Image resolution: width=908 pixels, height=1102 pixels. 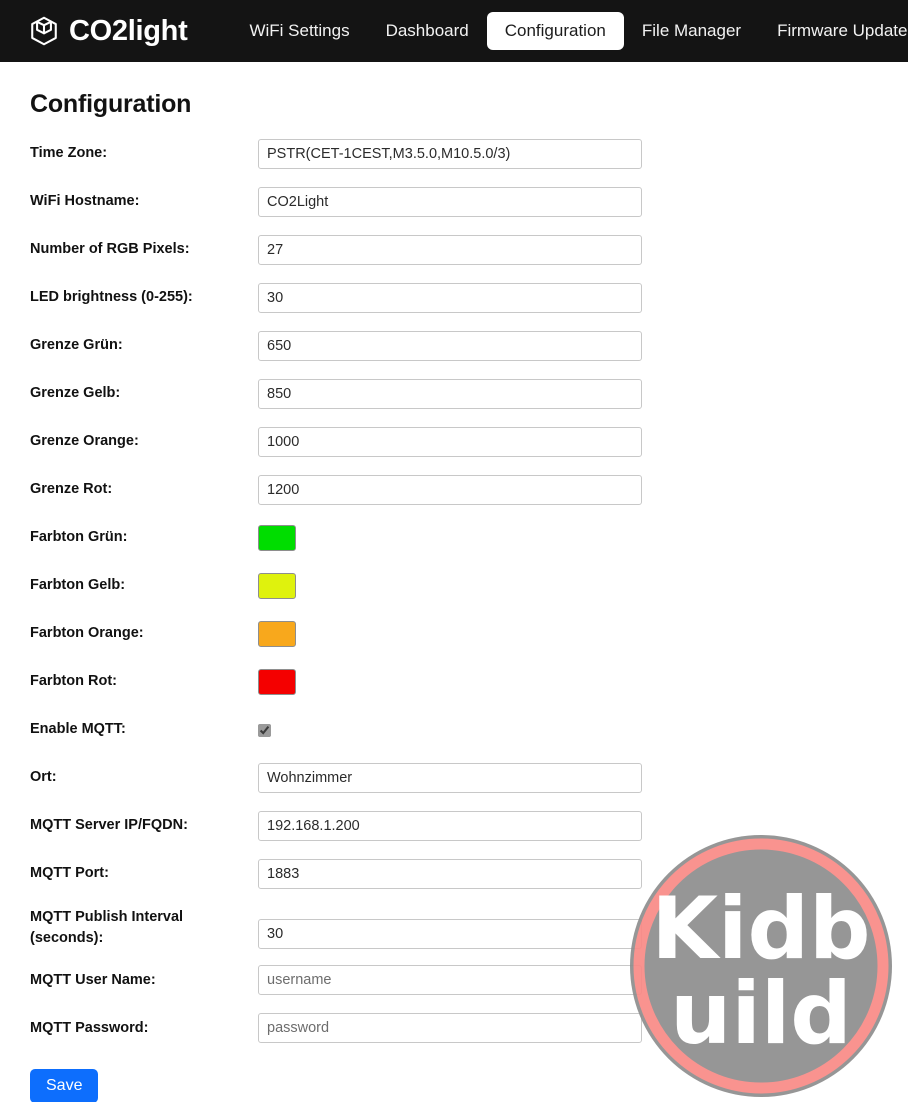 What do you see at coordinates (110, 249) in the screenshot?
I see `label-rgb-pixels: Number of RGB Pixels:` at bounding box center [110, 249].